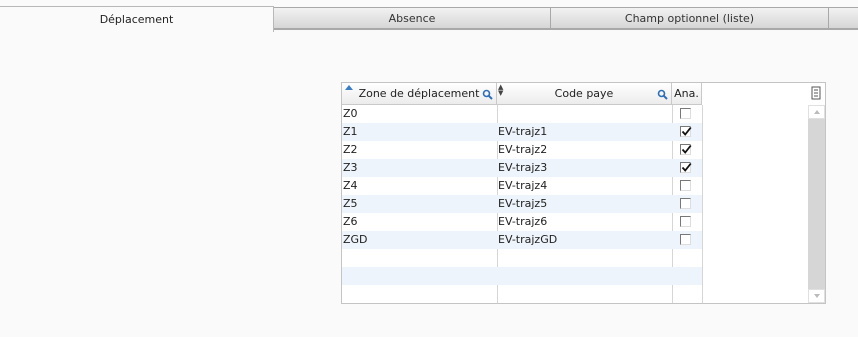 This screenshot has width=858, height=337. I want to click on table-row: Z4 EV-trajz4, so click(522, 186).